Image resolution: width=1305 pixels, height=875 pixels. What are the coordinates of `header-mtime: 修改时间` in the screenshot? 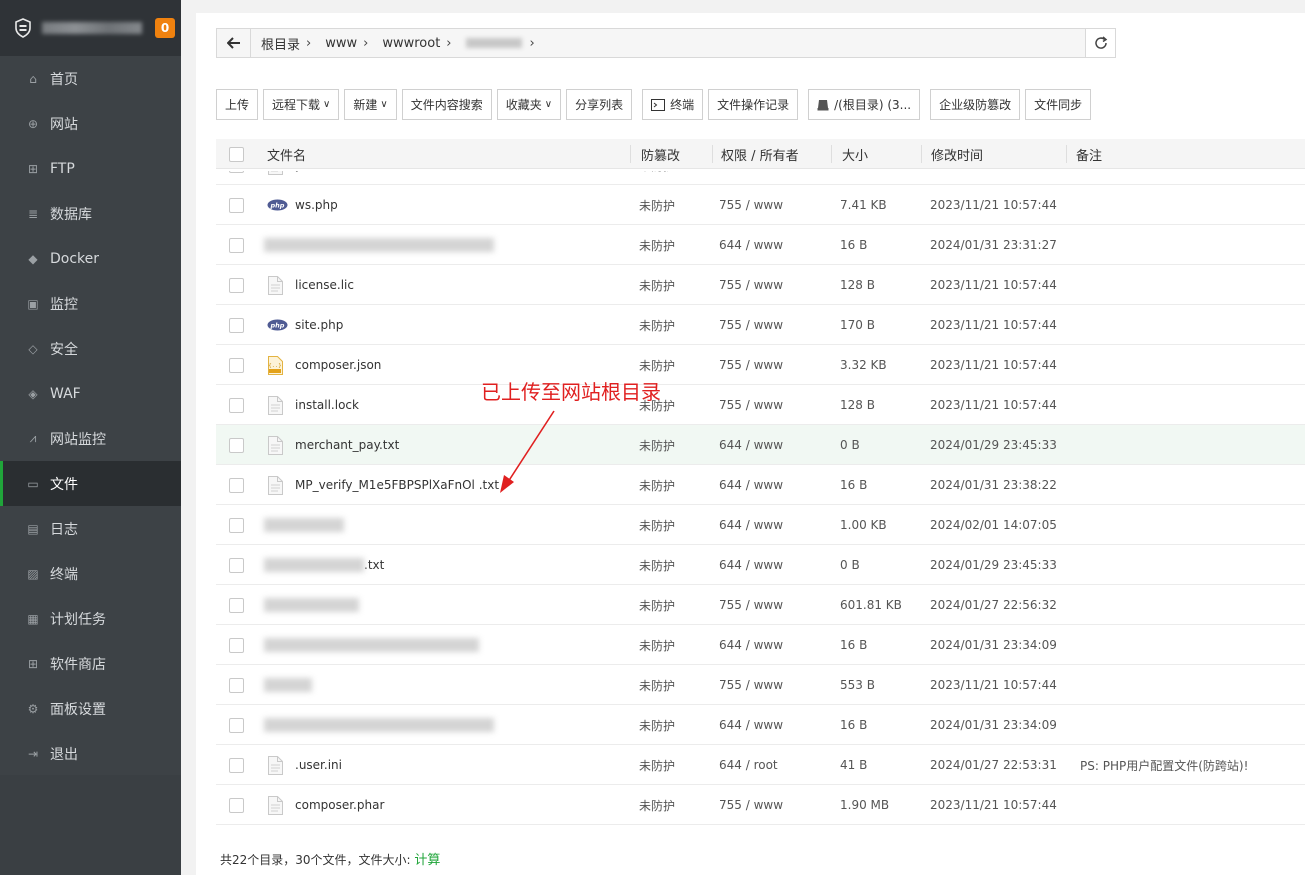 It's located at (957, 154).